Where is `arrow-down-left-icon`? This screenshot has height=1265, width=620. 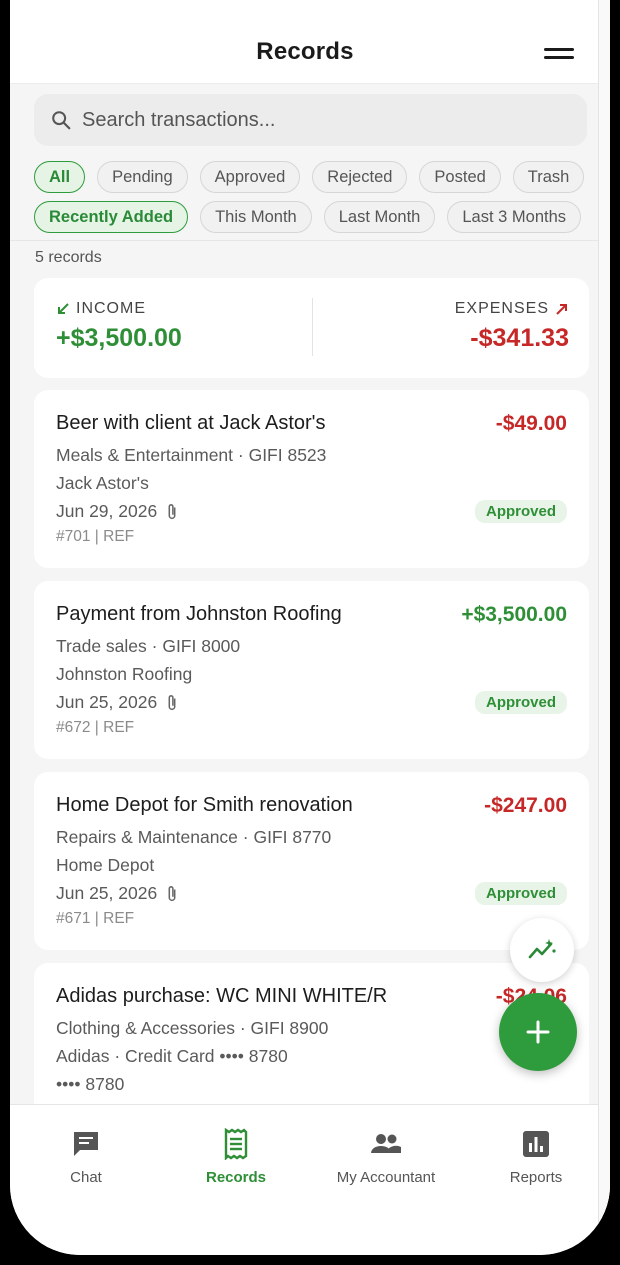 arrow-down-left-icon is located at coordinates (63, 308).